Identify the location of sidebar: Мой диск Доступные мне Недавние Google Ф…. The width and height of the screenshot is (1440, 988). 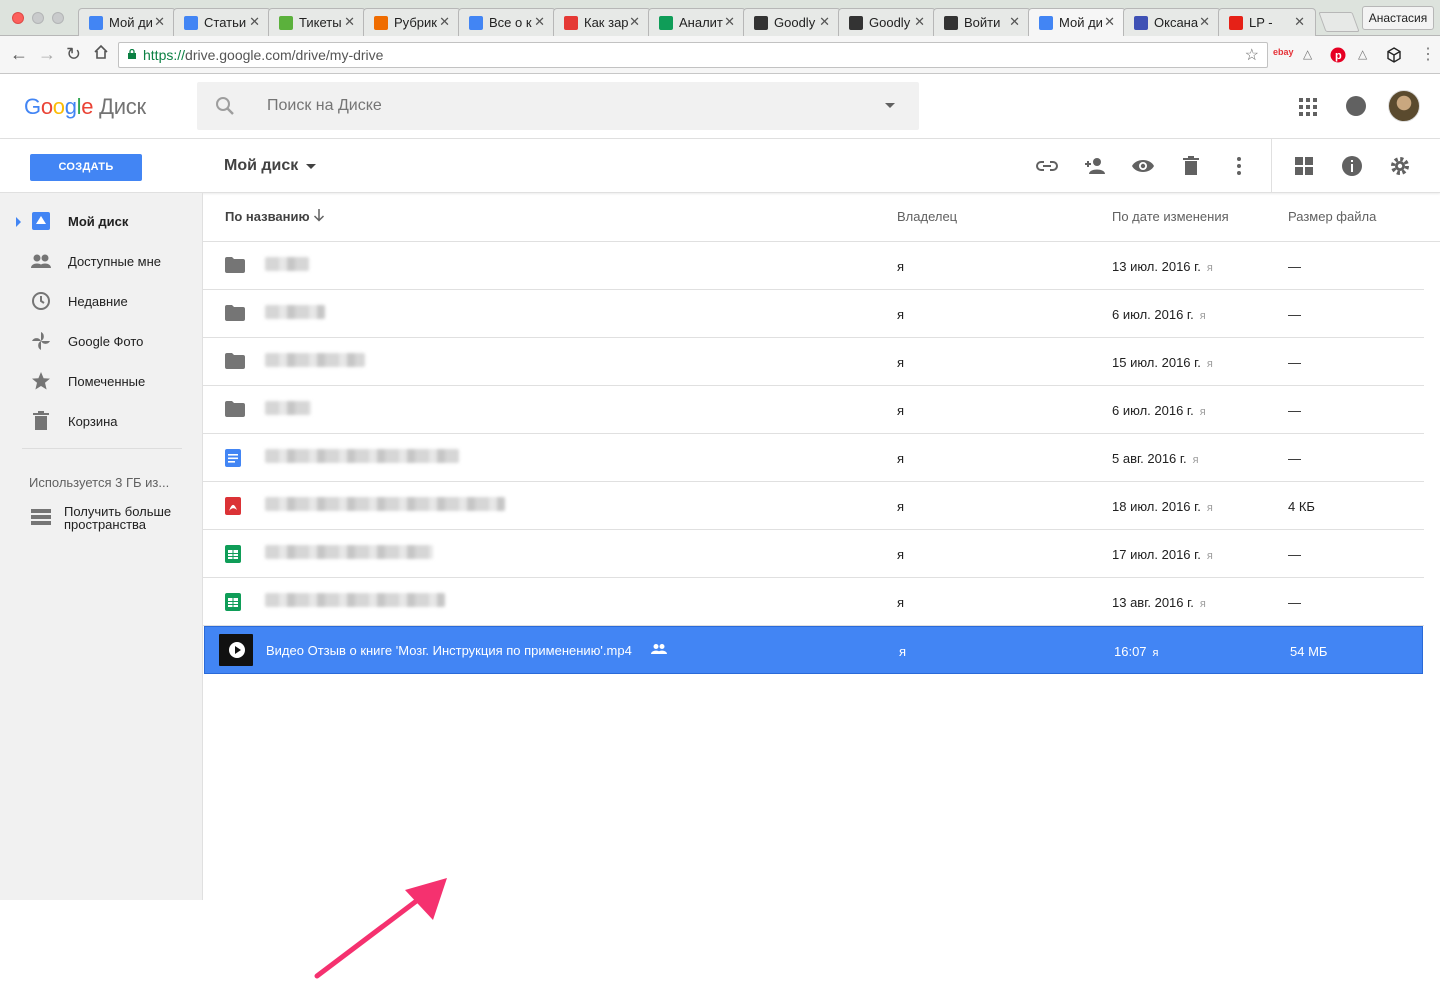
(101, 546).